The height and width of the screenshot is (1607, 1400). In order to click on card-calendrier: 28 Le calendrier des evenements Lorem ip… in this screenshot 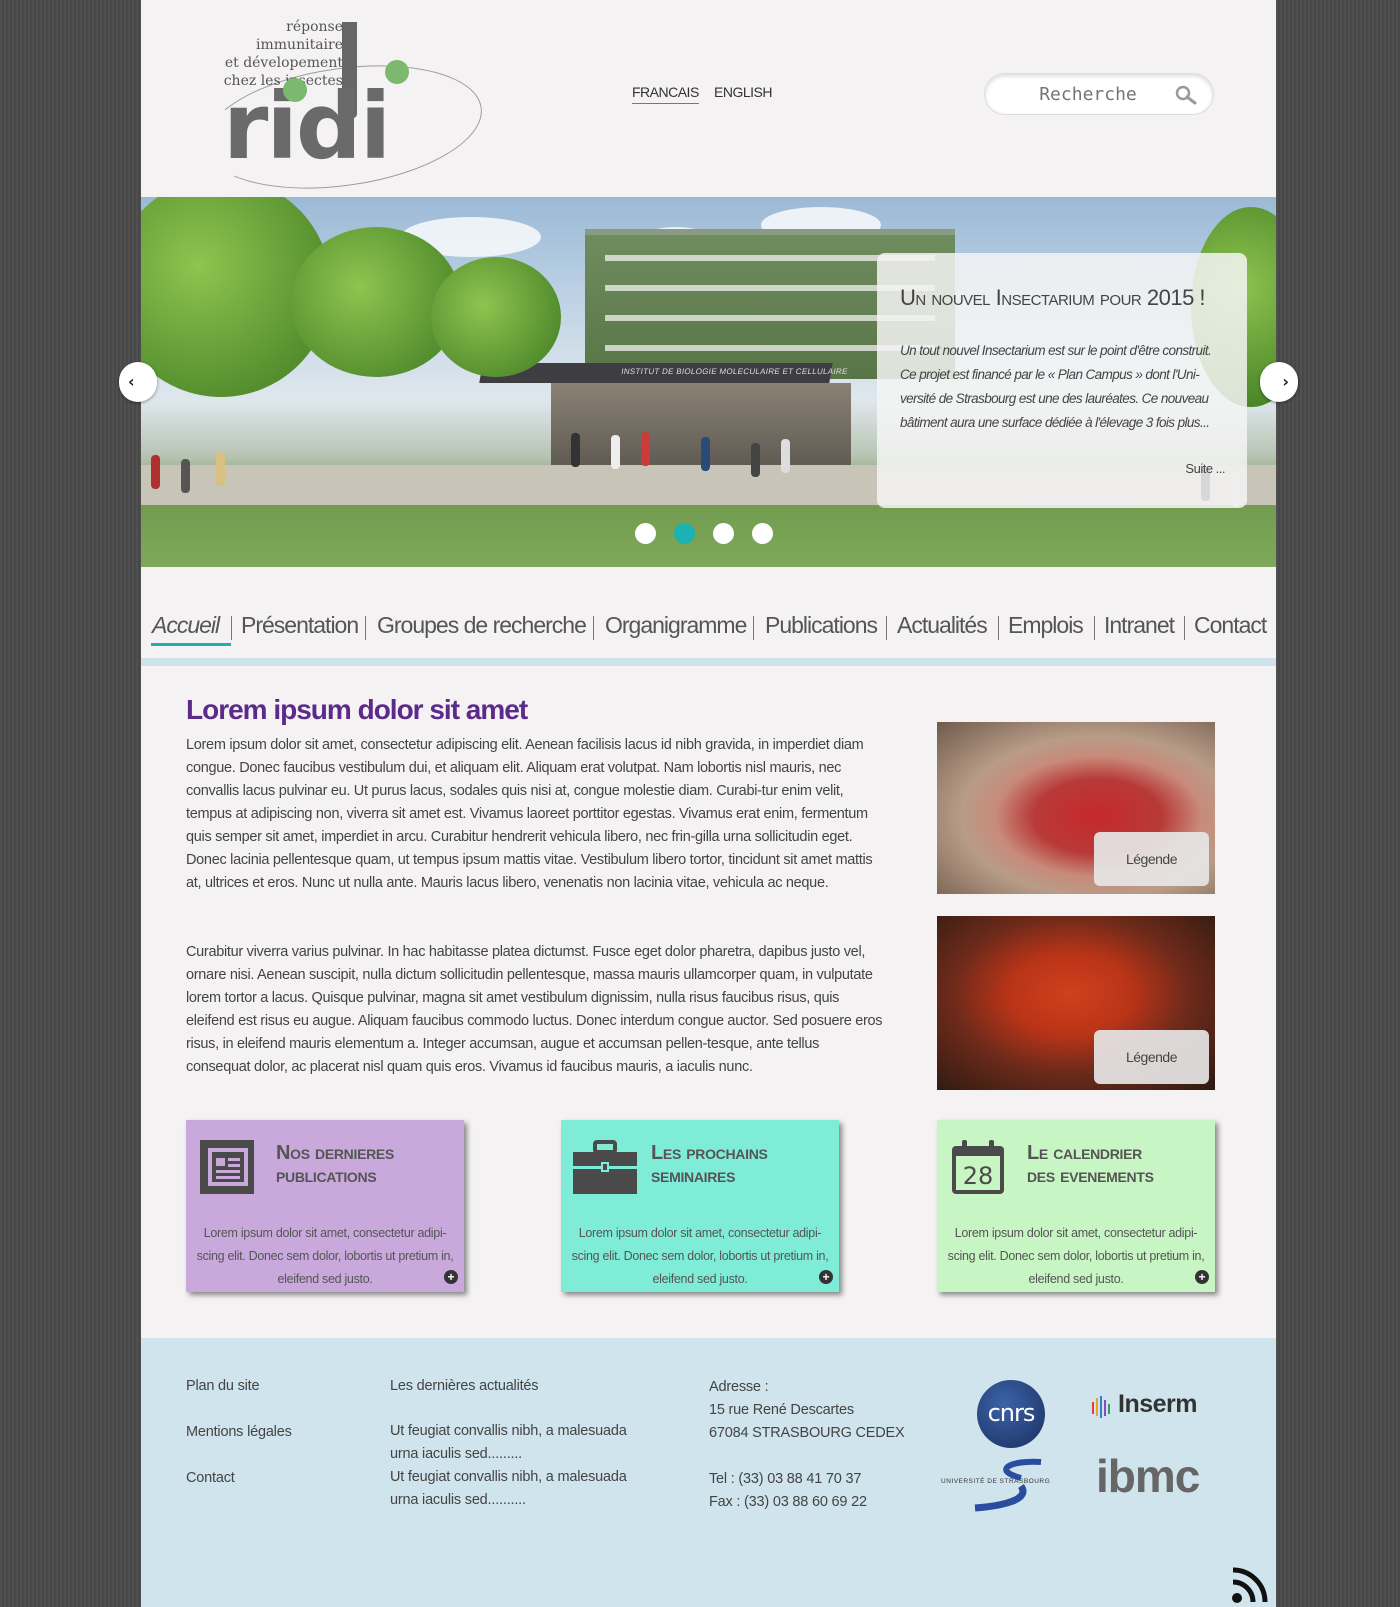, I will do `click(1076, 1206)`.